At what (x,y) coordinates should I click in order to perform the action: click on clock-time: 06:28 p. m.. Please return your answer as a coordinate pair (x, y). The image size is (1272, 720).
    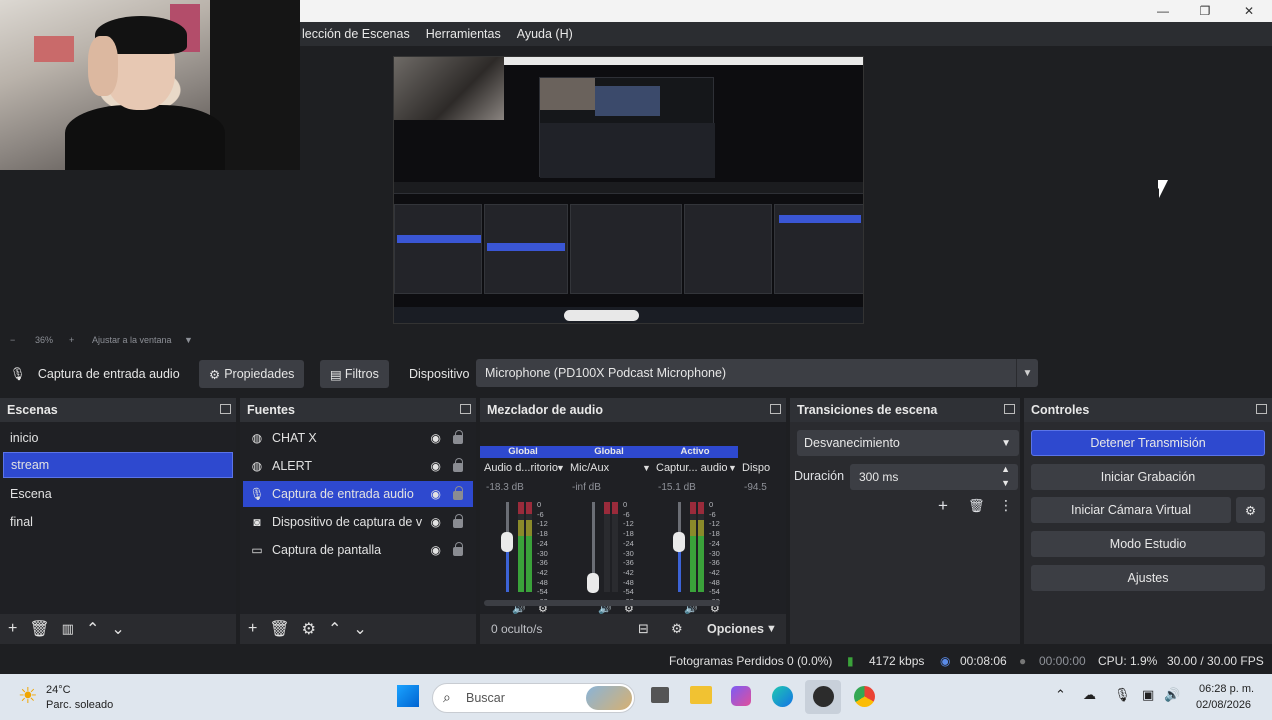
    Looking at the image, I should click on (1226, 689).